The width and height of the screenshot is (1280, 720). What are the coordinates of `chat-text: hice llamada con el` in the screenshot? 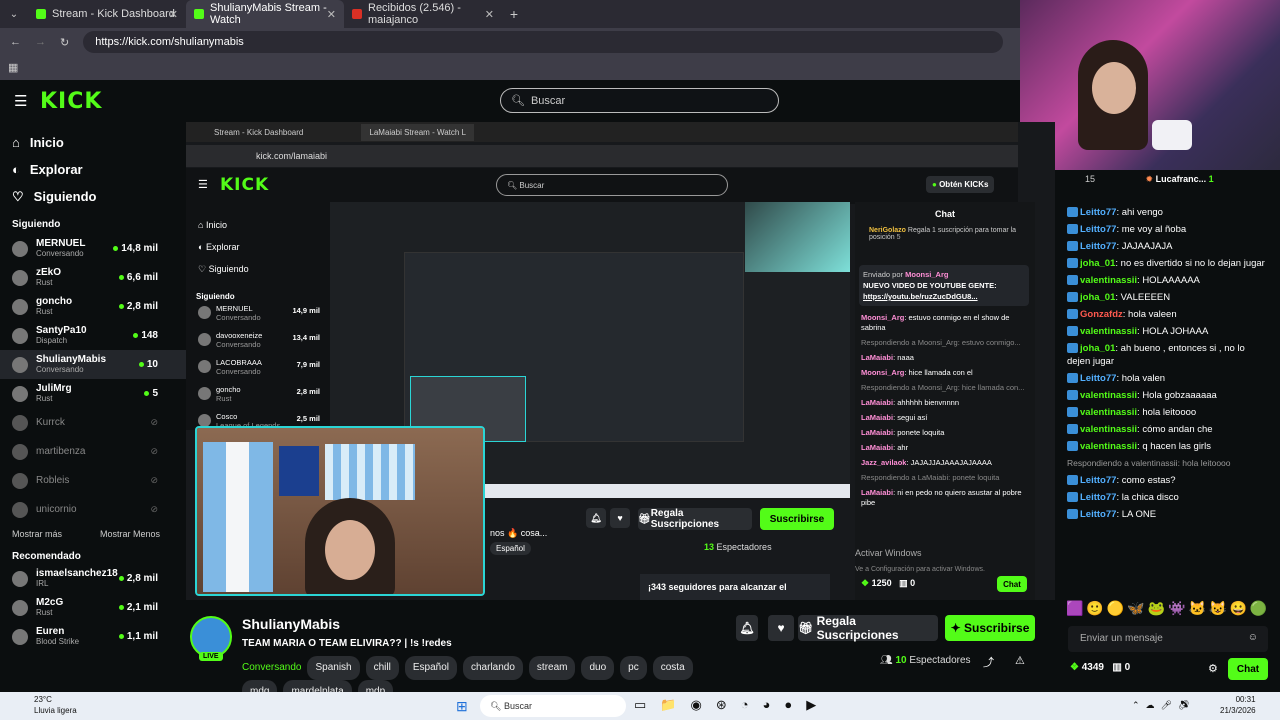 It's located at (940, 372).